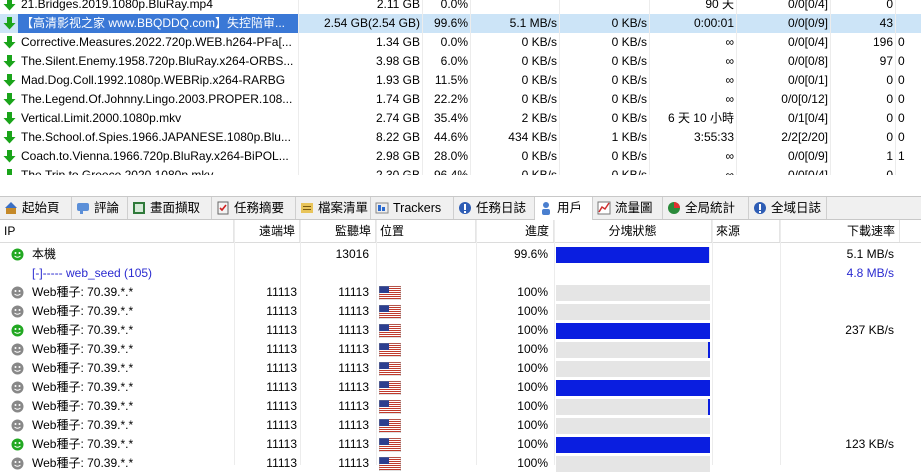 The width and height of the screenshot is (921, 473). Describe the element at coordinates (460, 330) in the screenshot. I see `peer-row: Web種子: 70.39.*.* 11113 11113 100% 237 KB/s` at that location.